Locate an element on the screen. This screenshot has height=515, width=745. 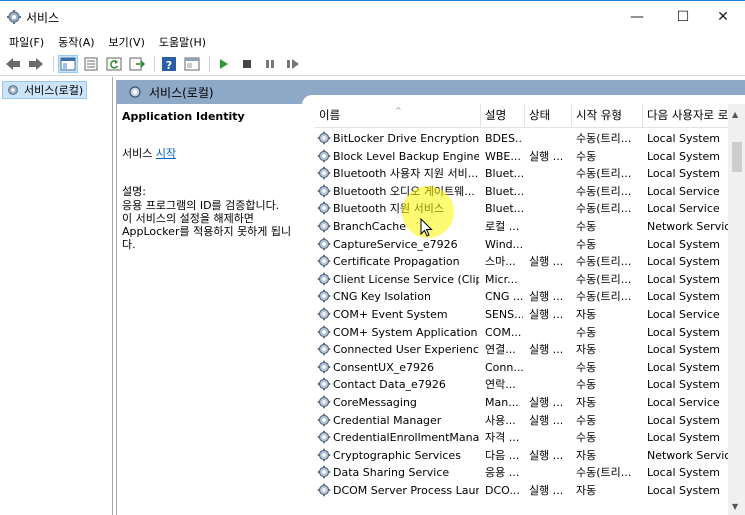
services-gear-icon is located at coordinates (13, 90).